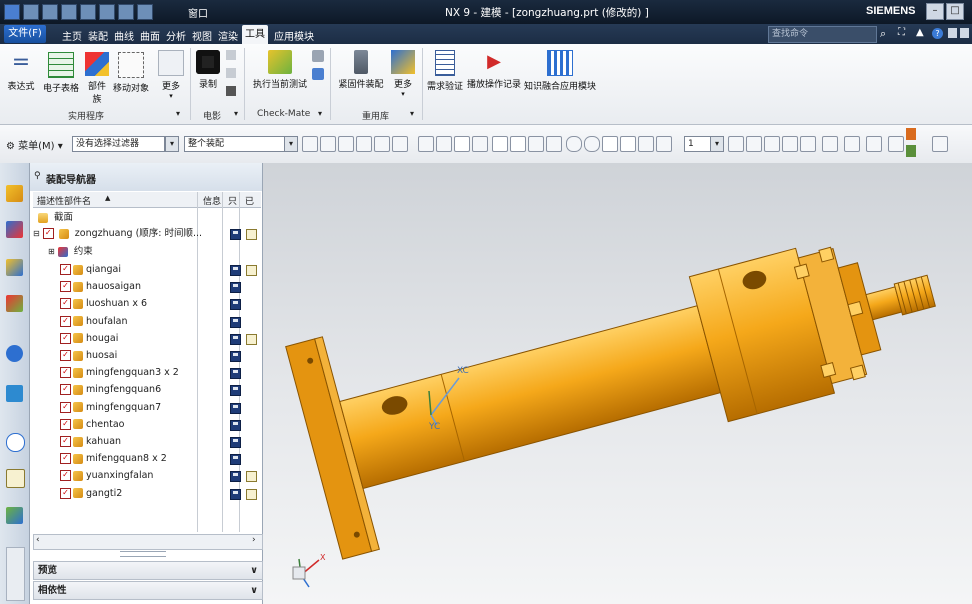 Image resolution: width=972 pixels, height=604 pixels. Describe the element at coordinates (346, 144) in the screenshot. I see `select-face-icon` at that location.